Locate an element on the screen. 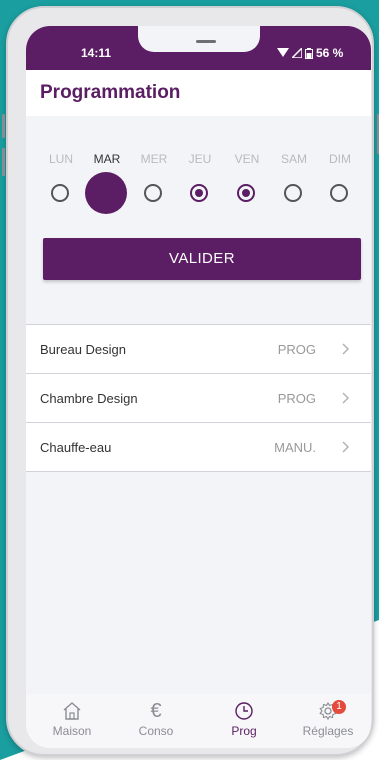 This screenshot has width=379, height=760. day-label: VEN is located at coordinates (247, 159).